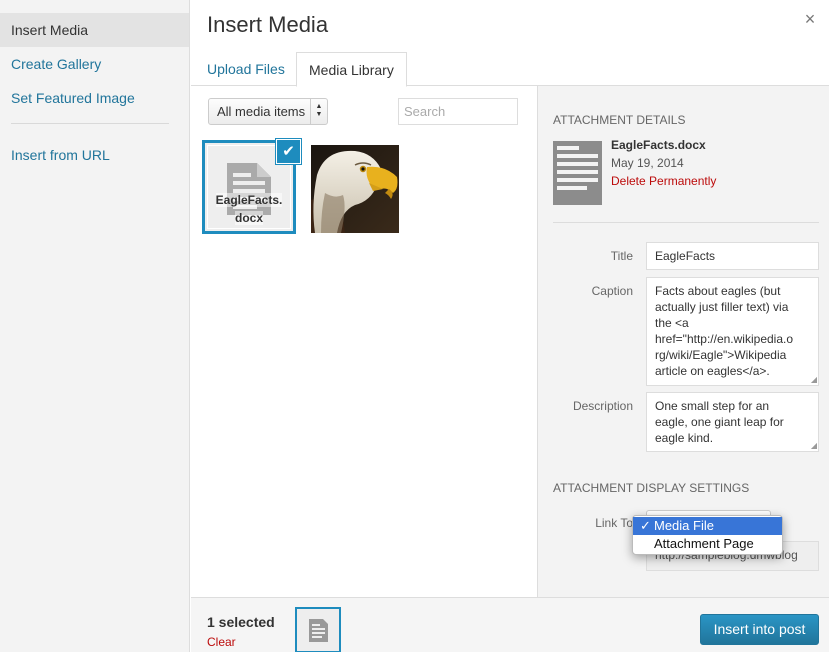  What do you see at coordinates (318, 111) in the screenshot?
I see `select-arrows-icon: ▲ ▼` at bounding box center [318, 111].